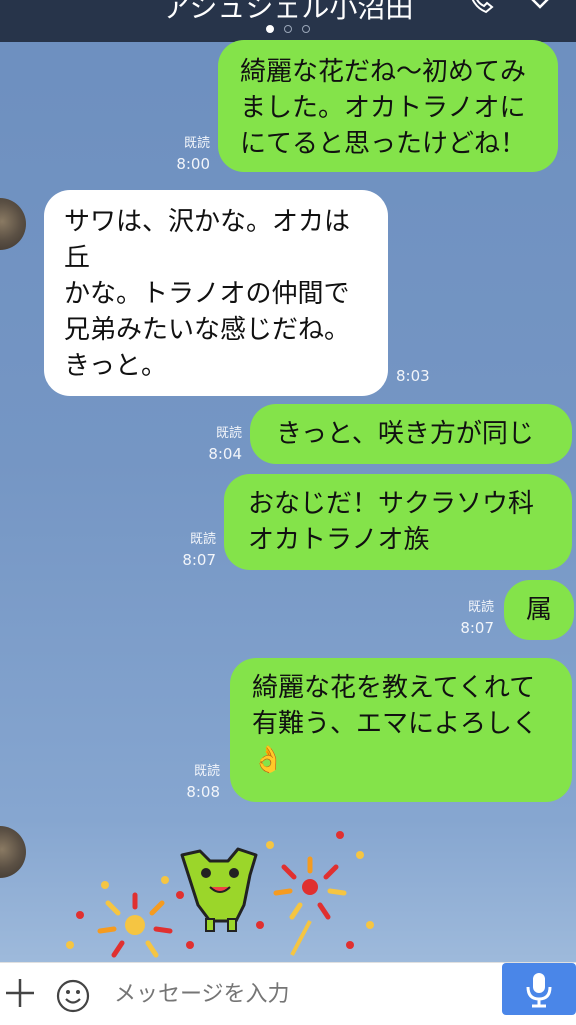  What do you see at coordinates (207, 330) in the screenshot?
I see `message-line: 兄弟みたいな感じだね。` at bounding box center [207, 330].